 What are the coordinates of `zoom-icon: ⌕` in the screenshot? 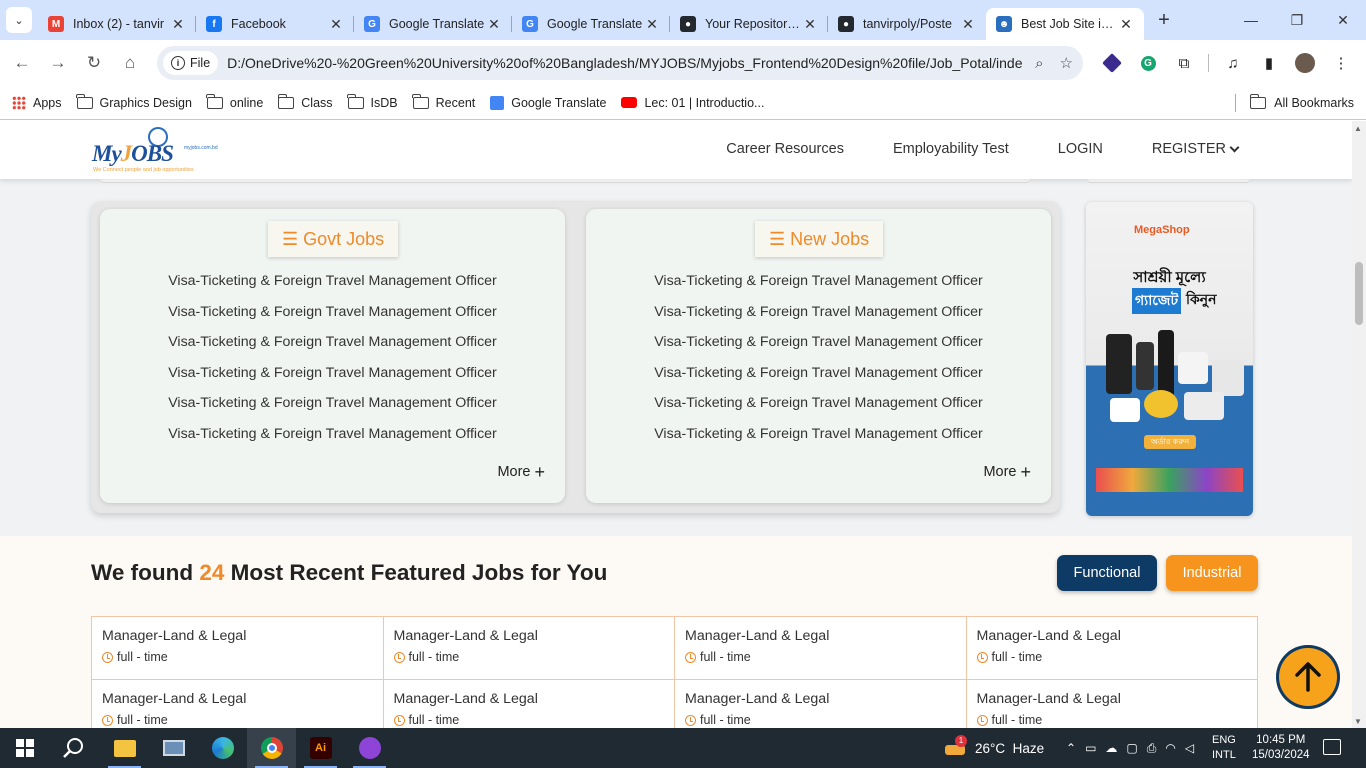 It's located at (1039, 63).